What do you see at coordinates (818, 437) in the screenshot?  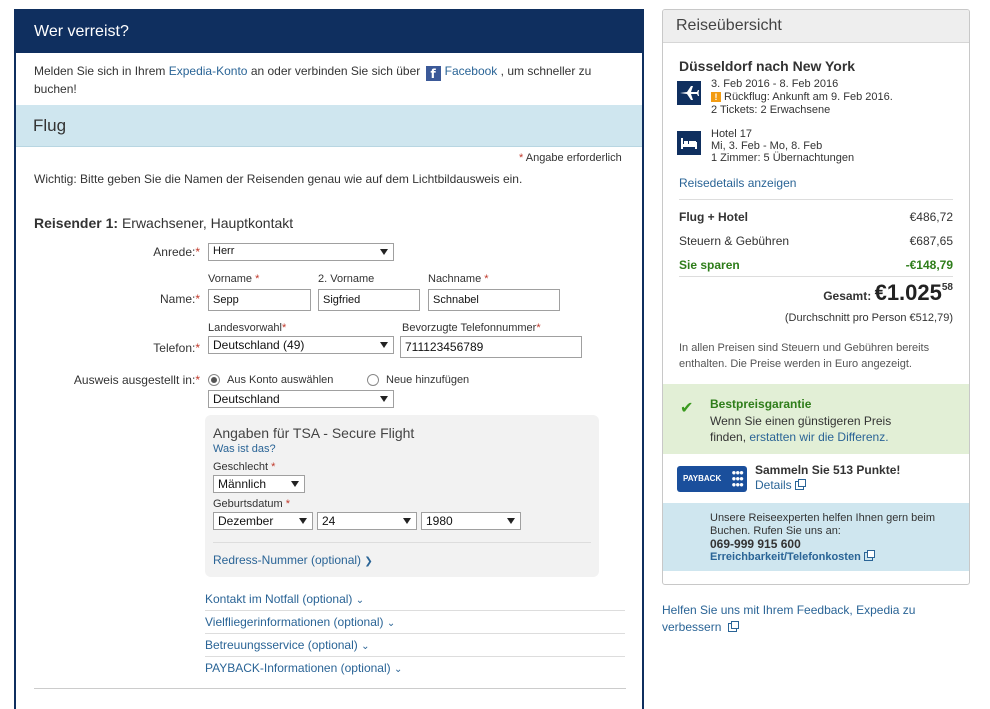 I see `guarantee-link: erstatten wir die Differenz.` at bounding box center [818, 437].